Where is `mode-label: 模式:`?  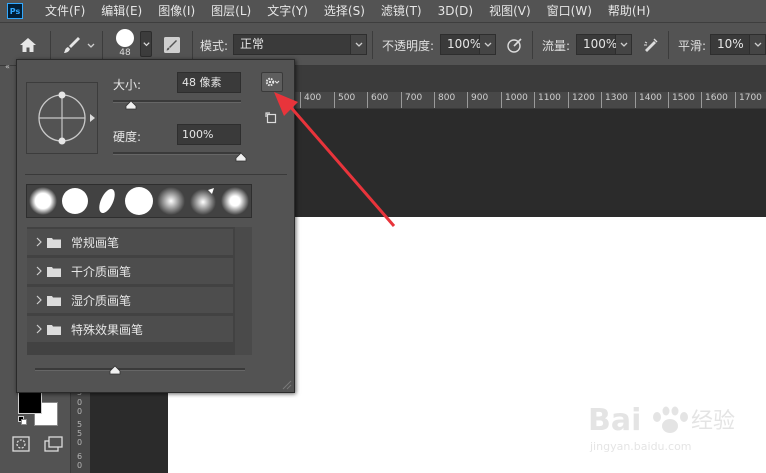
mode-label: 模式: is located at coordinates (214, 46).